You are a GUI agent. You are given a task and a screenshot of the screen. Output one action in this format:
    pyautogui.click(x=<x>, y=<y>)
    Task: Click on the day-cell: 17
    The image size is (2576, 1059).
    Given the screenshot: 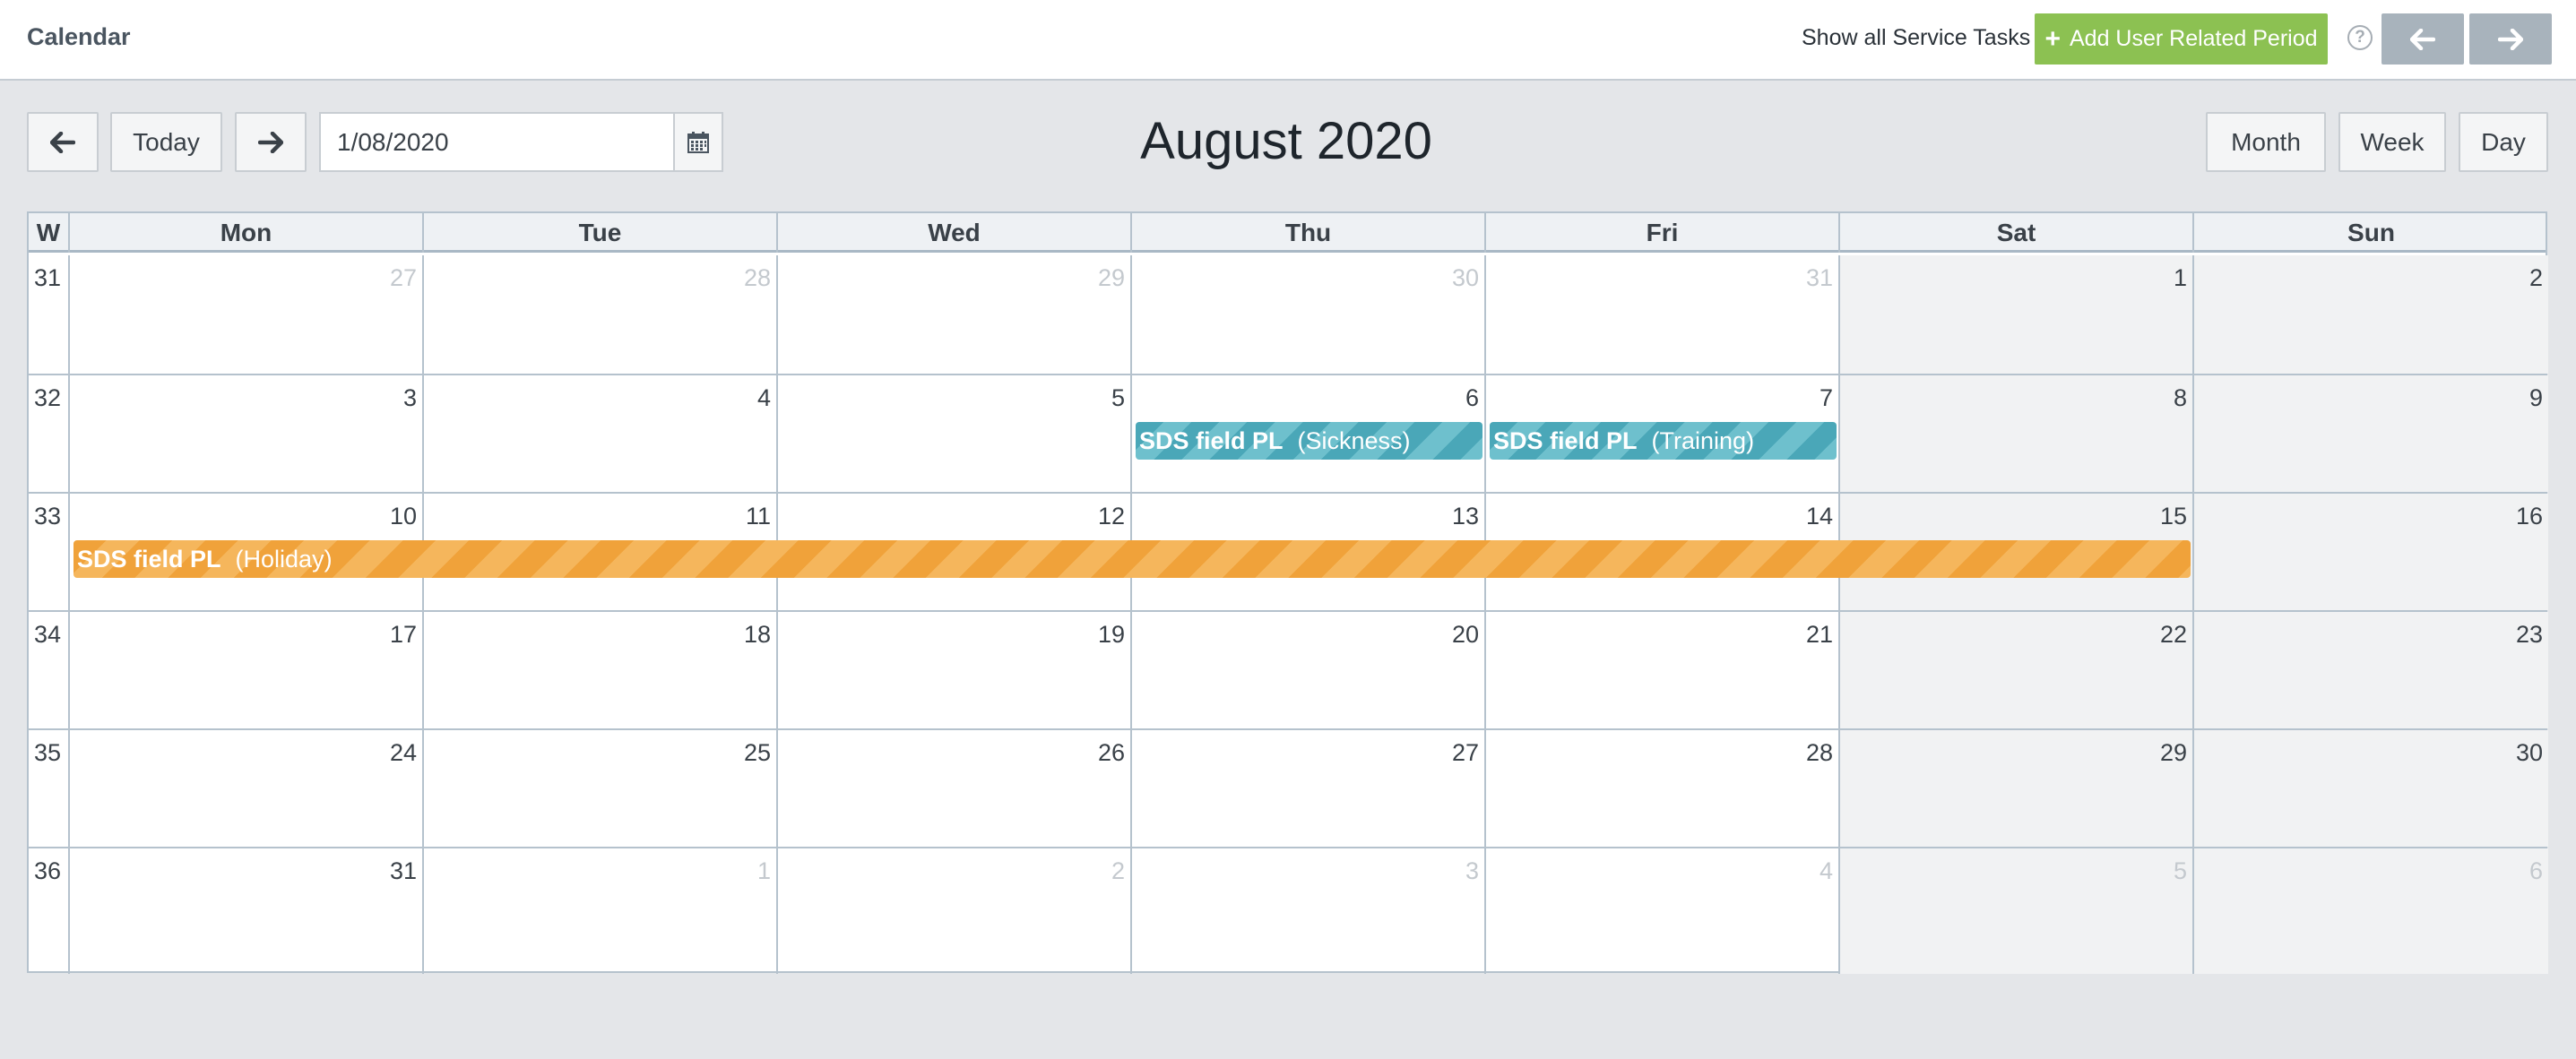 What is the action you would take?
    pyautogui.click(x=247, y=670)
    